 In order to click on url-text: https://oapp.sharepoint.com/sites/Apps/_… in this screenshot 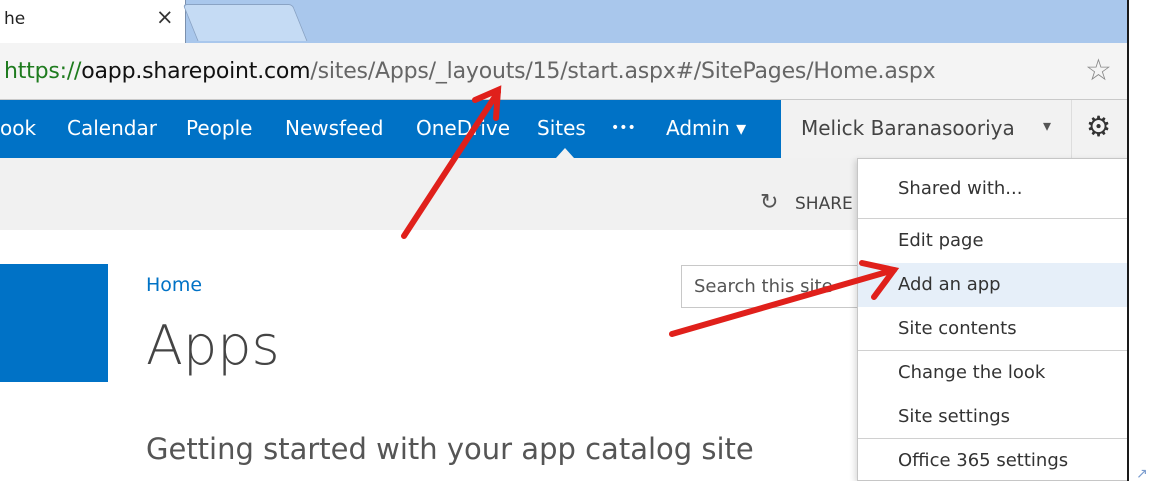, I will do `click(470, 71)`.